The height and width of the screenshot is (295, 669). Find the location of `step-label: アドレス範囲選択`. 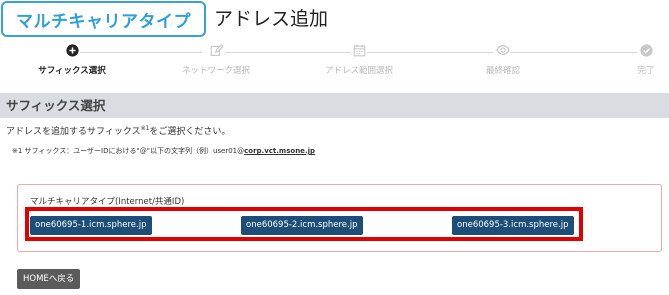

step-label: アドレス範囲選択 is located at coordinates (358, 71).